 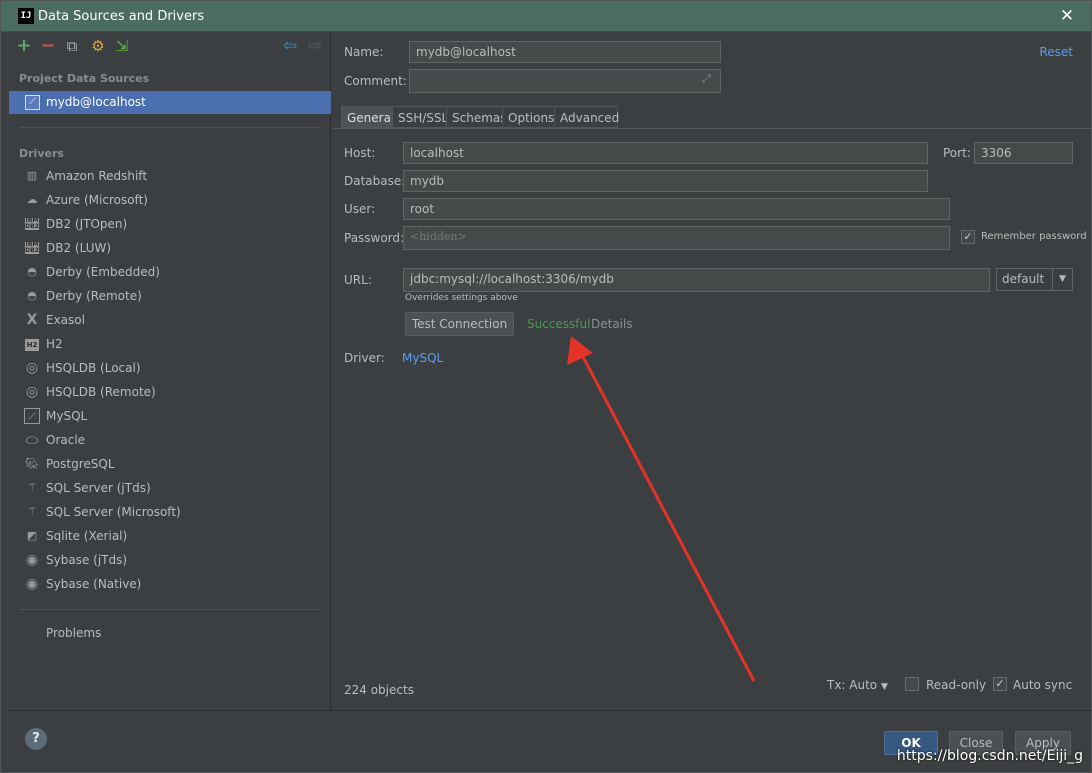 I want to click on window-title: Data Sources and Drivers, so click(x=121, y=16).